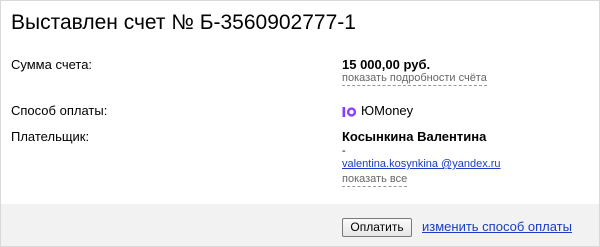 This screenshot has height=247, width=600. Describe the element at coordinates (375, 180) in the screenshot. I see `show-all-link: показать все` at that location.